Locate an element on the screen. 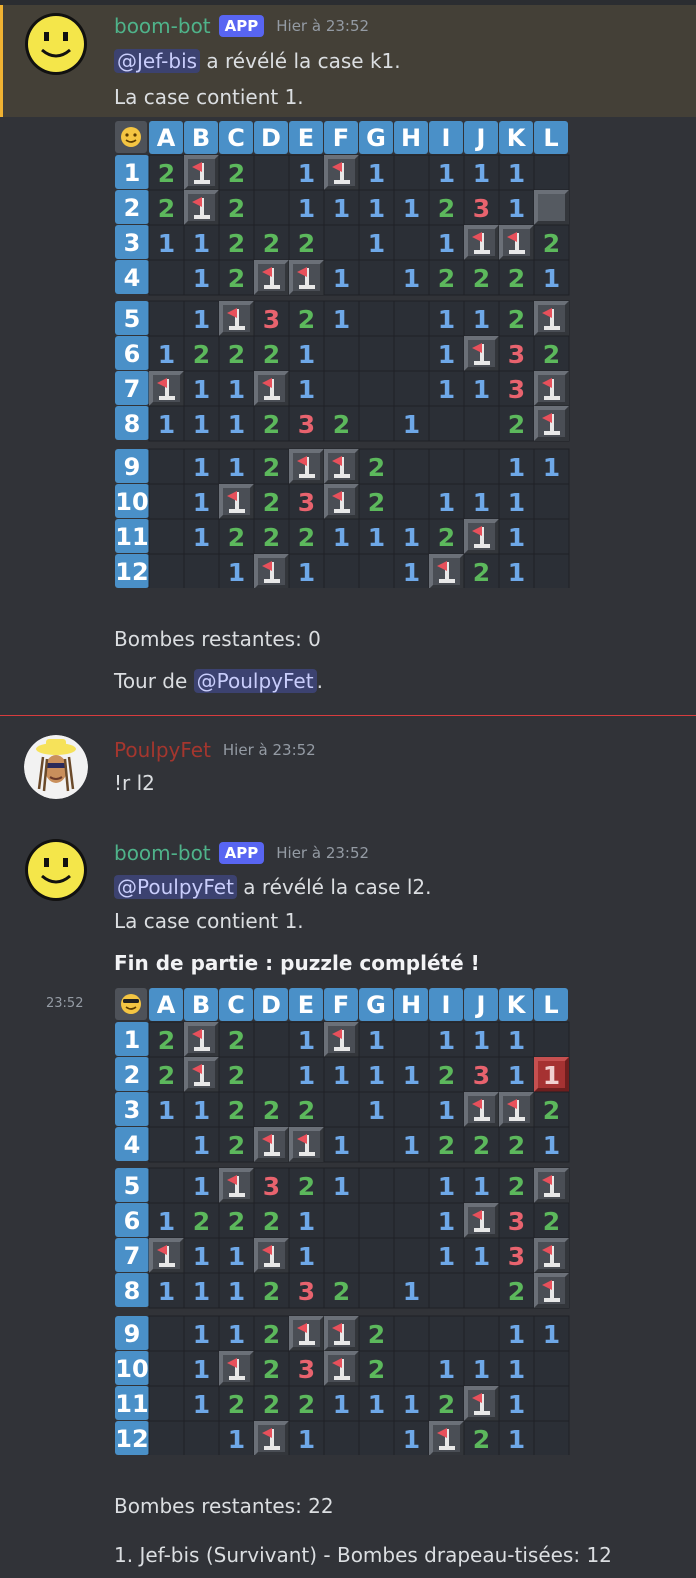 This screenshot has width=696, height=1578. column-header-label: H is located at coordinates (411, 138).